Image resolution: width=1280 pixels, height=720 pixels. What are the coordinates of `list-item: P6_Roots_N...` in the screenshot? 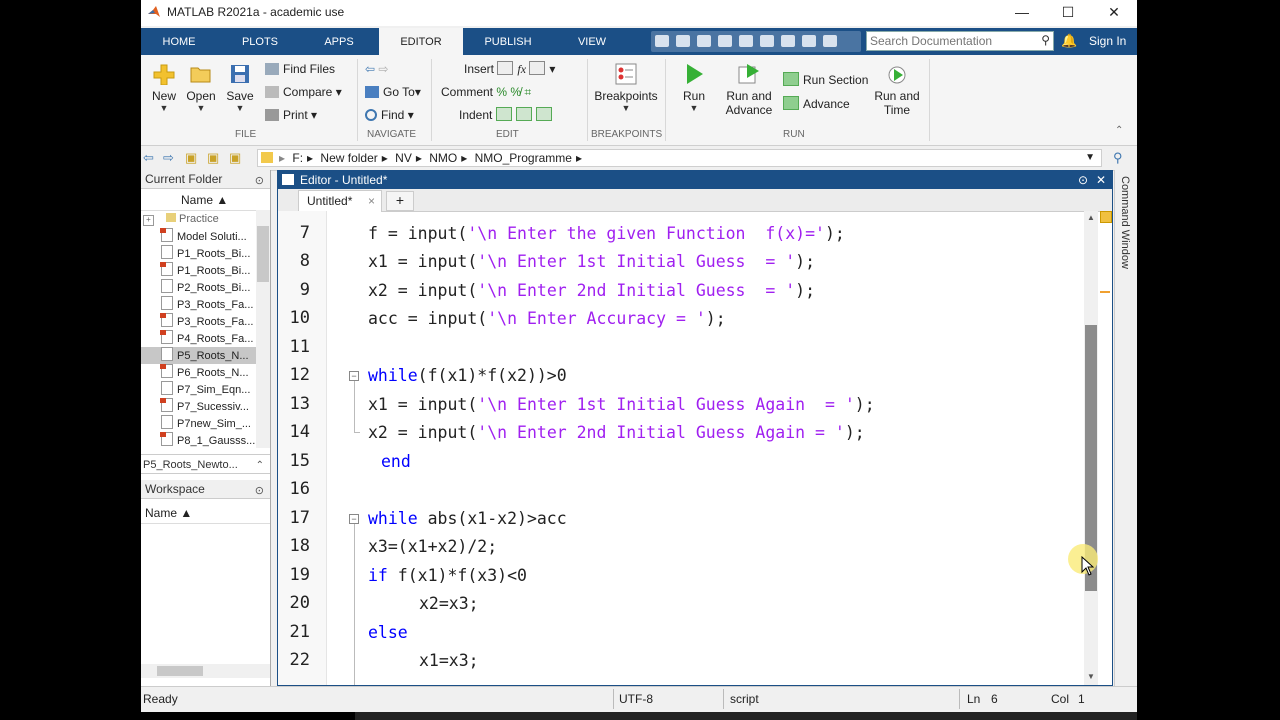 It's located at (198, 372).